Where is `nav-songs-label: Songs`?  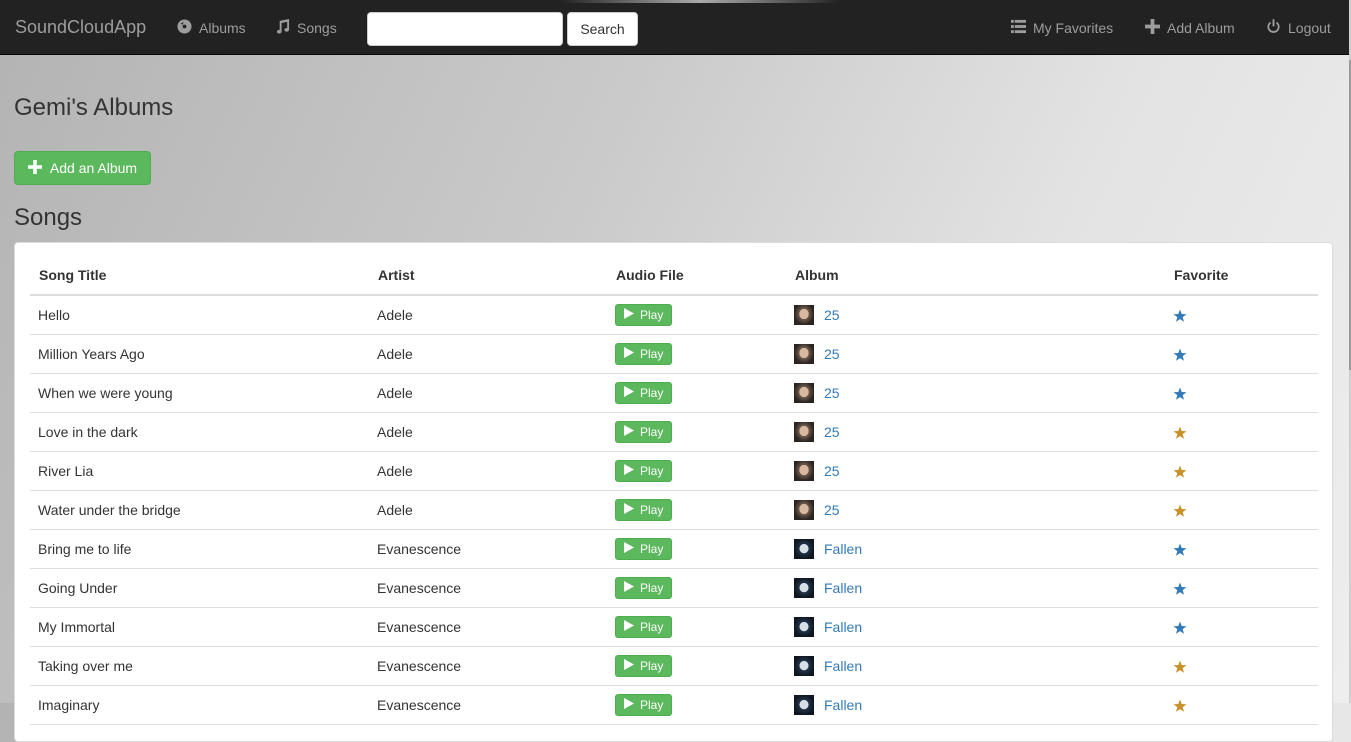 nav-songs-label: Songs is located at coordinates (317, 28).